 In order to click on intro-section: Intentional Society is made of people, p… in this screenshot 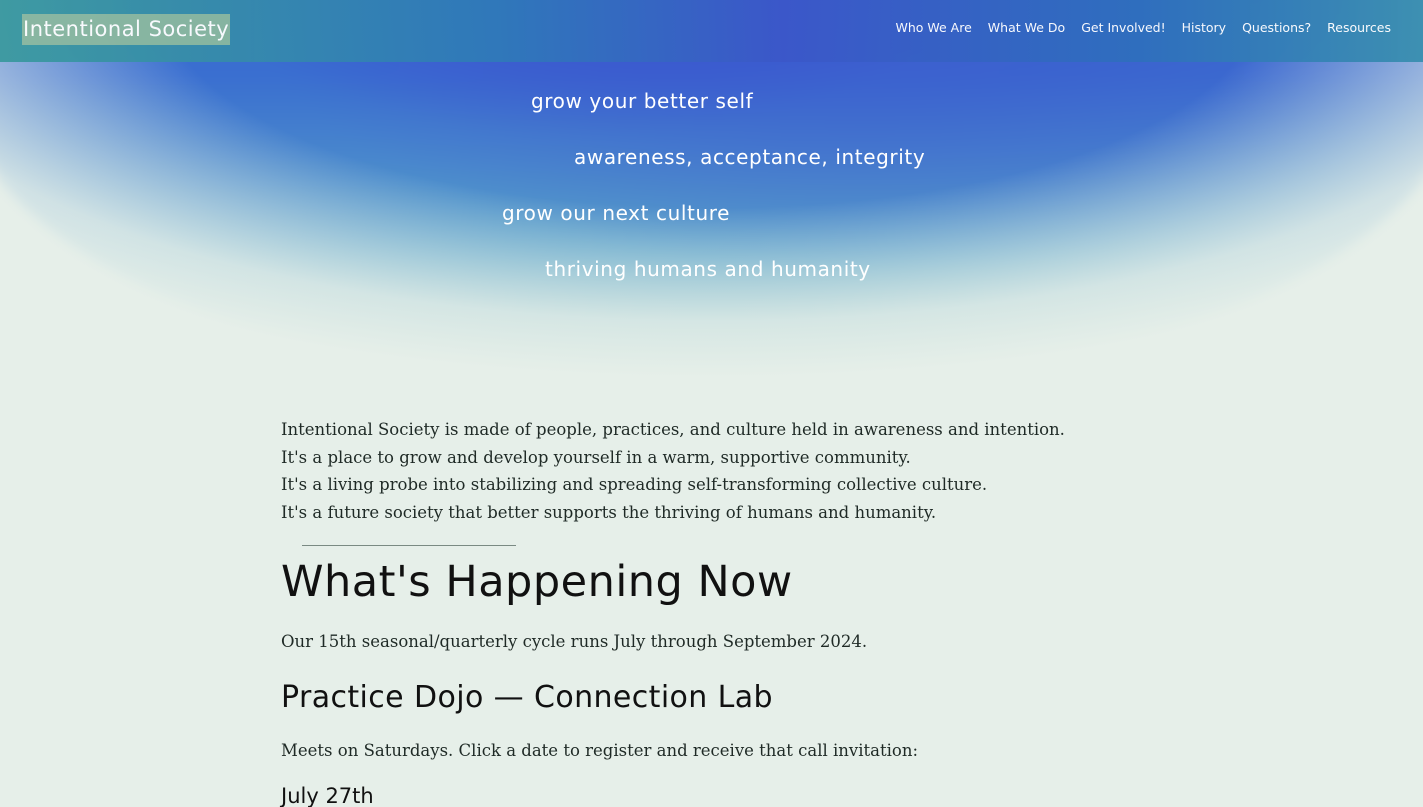, I will do `click(721, 471)`.